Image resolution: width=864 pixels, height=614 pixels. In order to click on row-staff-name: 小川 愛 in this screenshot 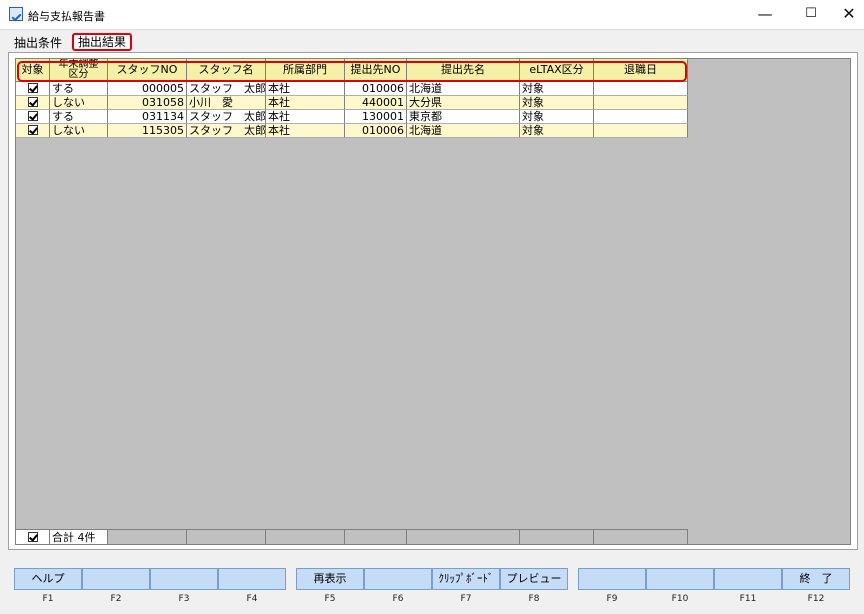, I will do `click(226, 103)`.